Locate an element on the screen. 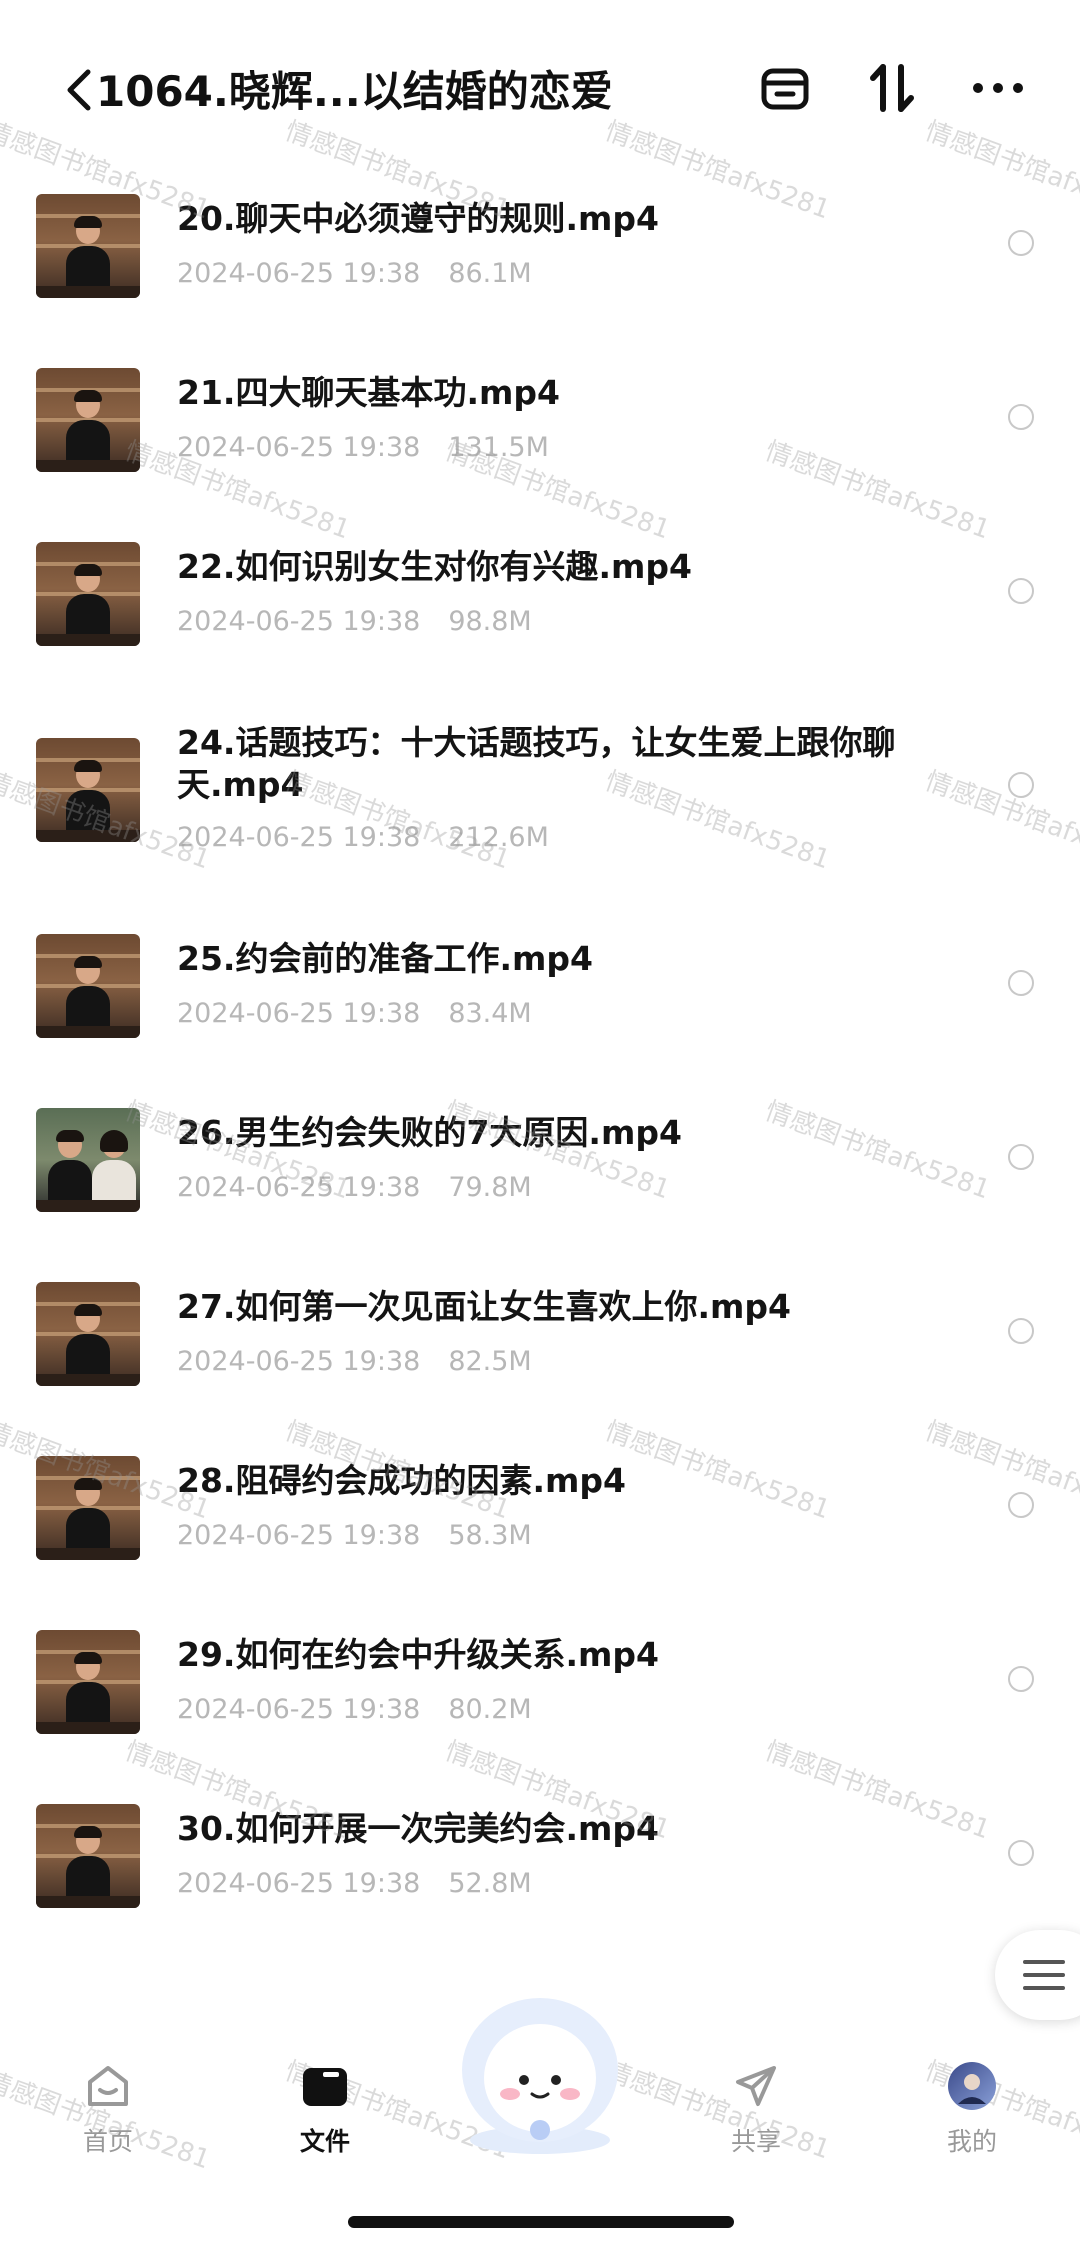 This screenshot has width=1080, height=2248. tab-share: 共享 is located at coordinates (756, 2109).